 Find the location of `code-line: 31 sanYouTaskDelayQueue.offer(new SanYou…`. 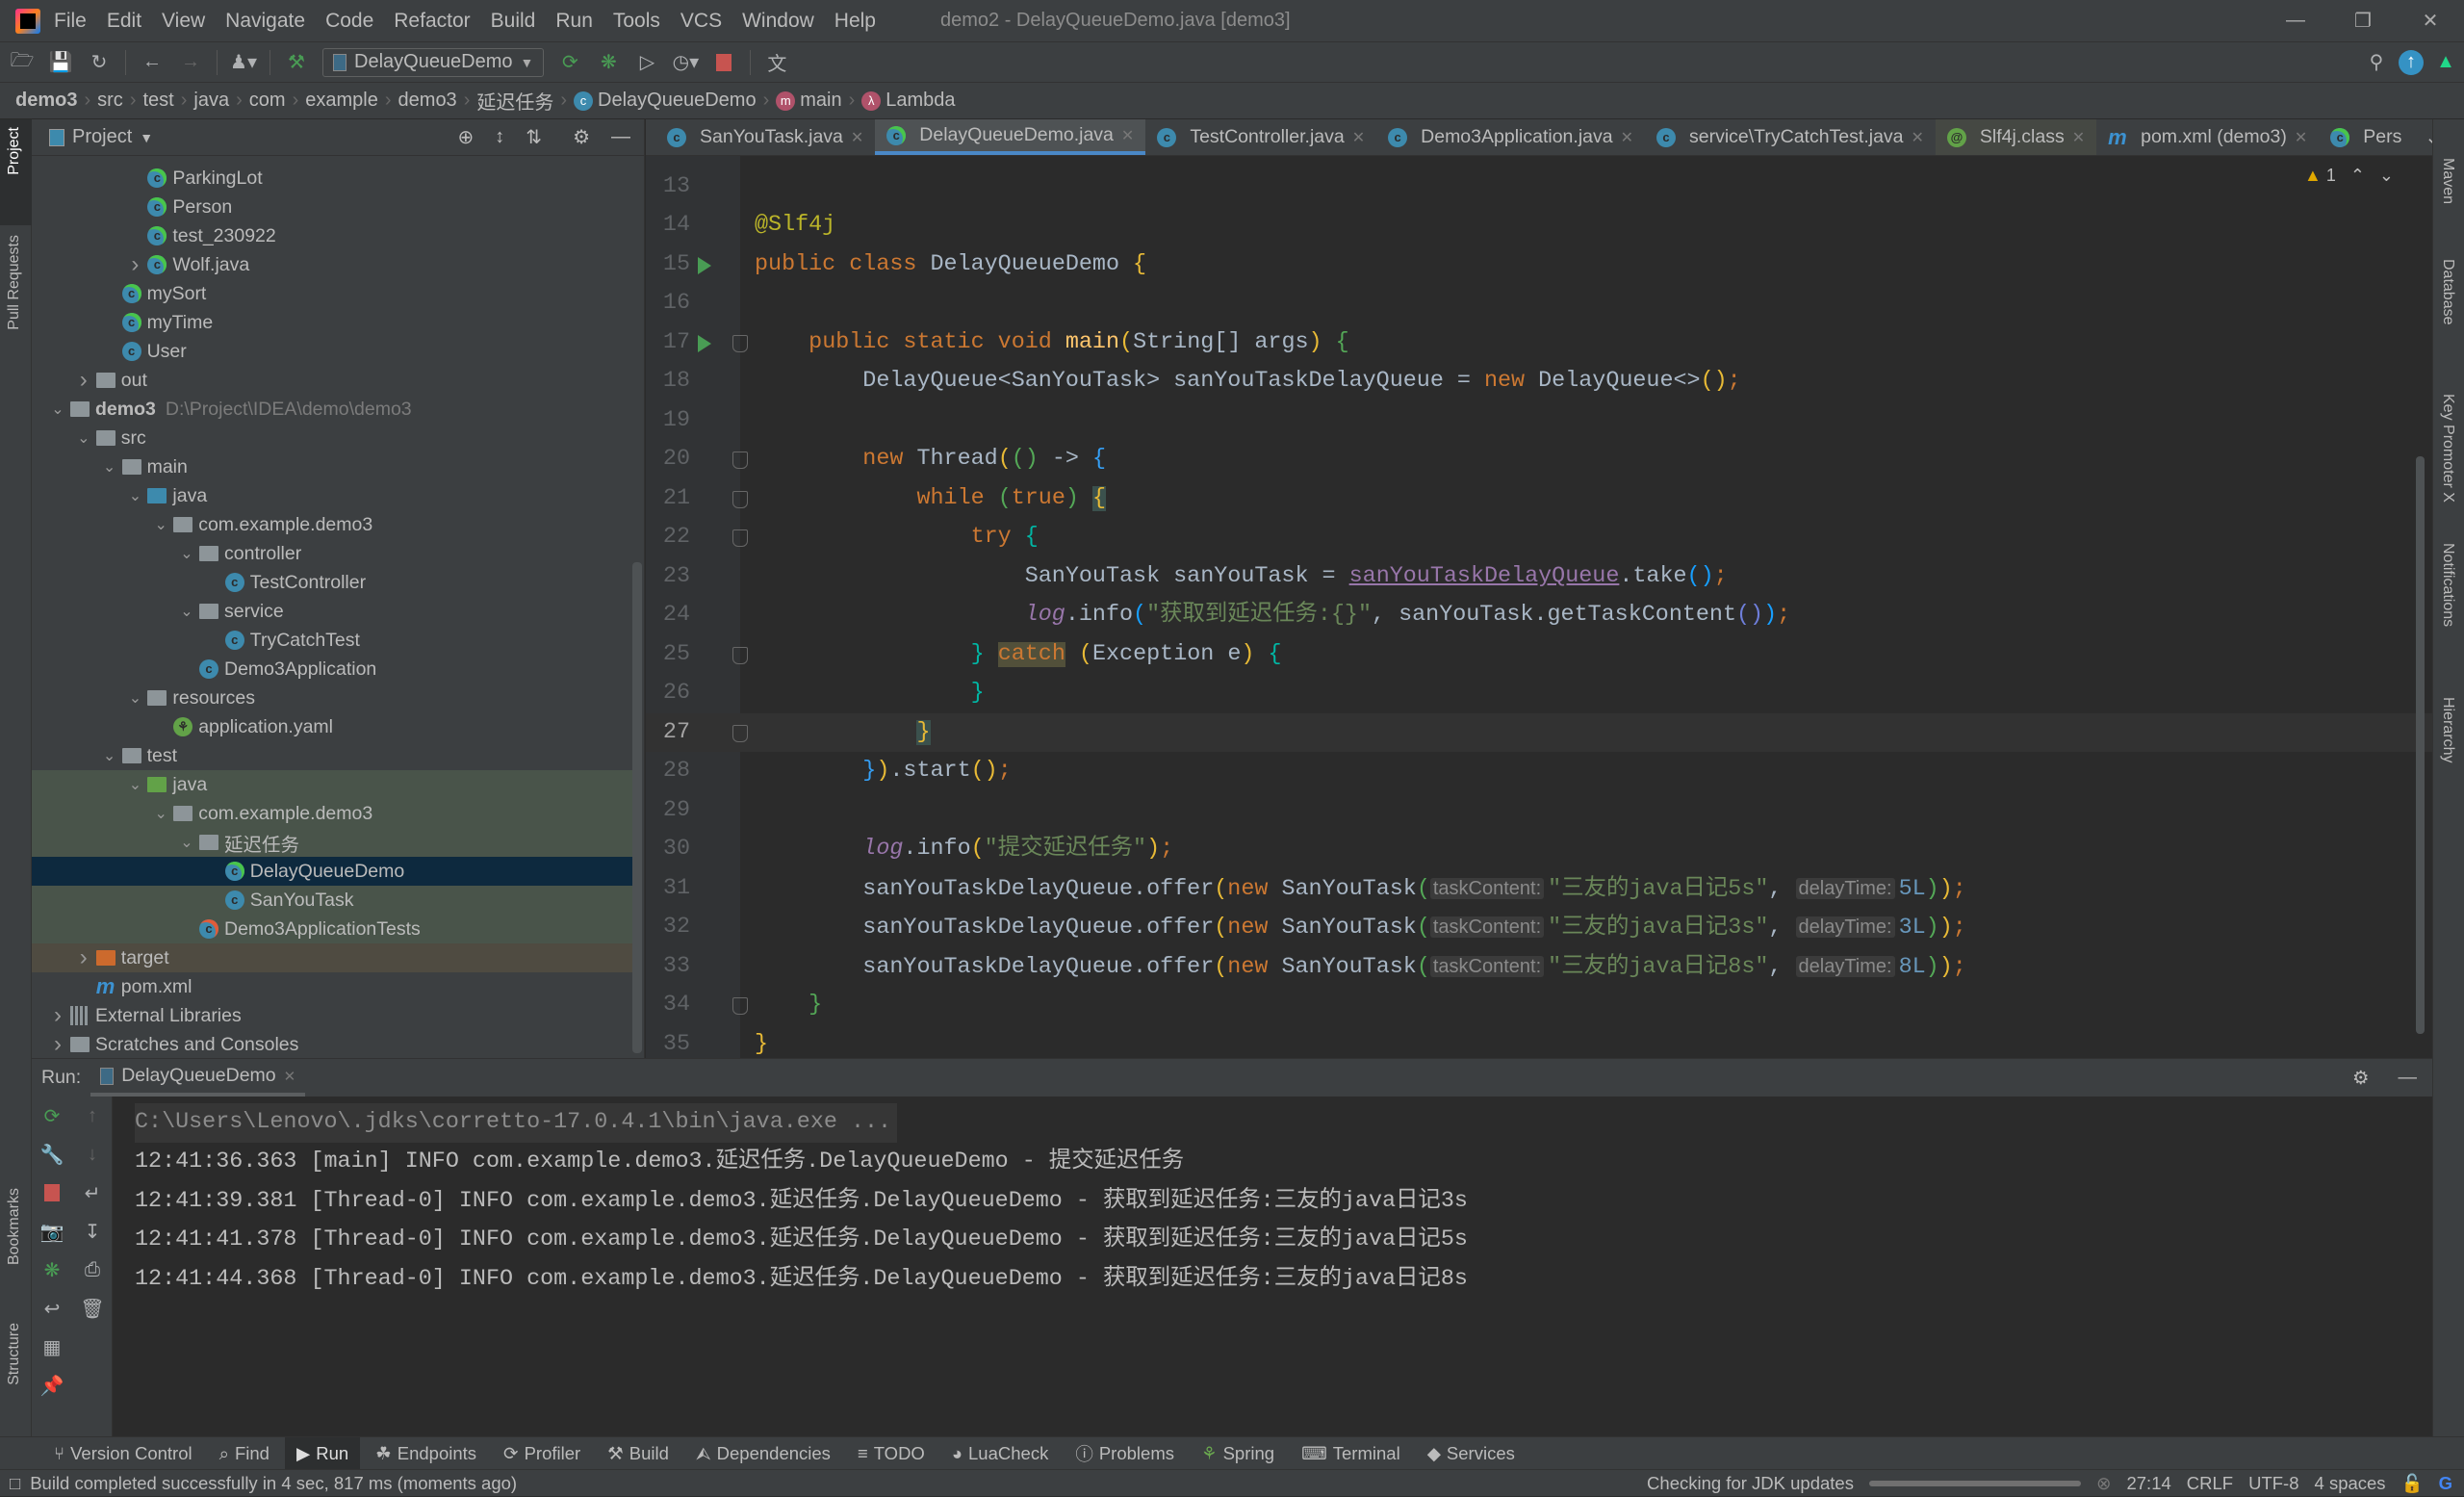

code-line: 31 sanYouTaskDelayQueue.offer(new SanYou… is located at coordinates (1539, 889).